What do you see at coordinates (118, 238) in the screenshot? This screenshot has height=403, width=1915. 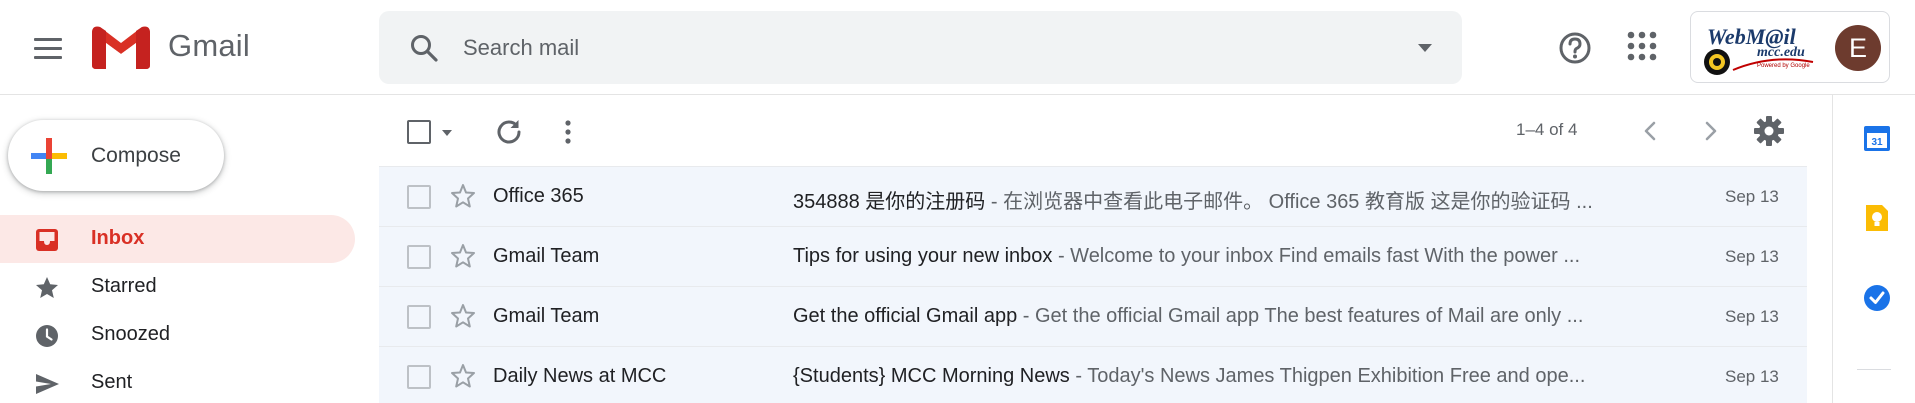 I see `sidebar-item-label: Inbox` at bounding box center [118, 238].